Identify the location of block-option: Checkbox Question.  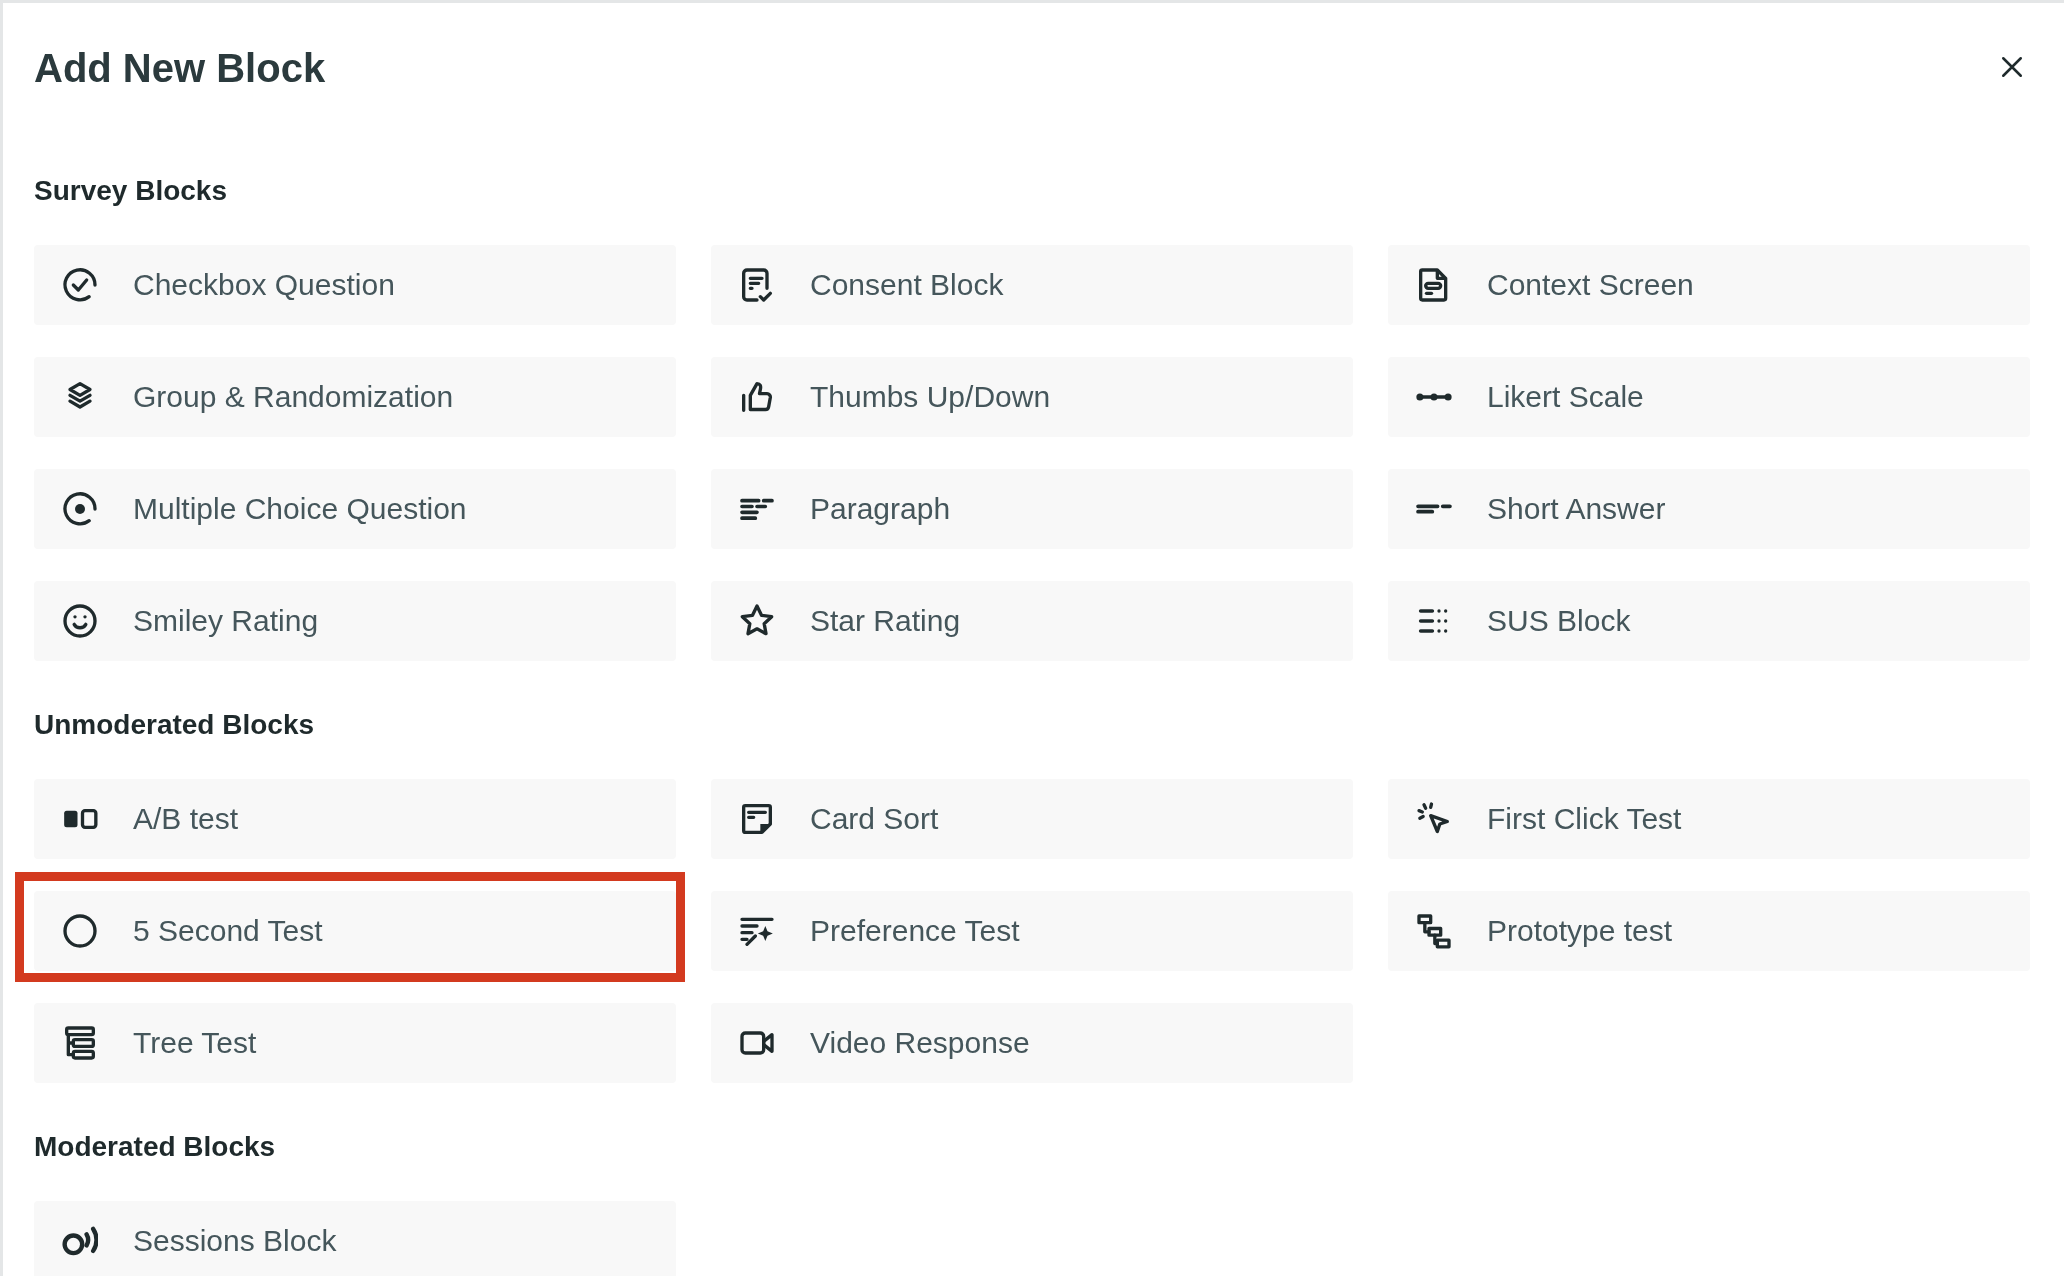
(355, 285).